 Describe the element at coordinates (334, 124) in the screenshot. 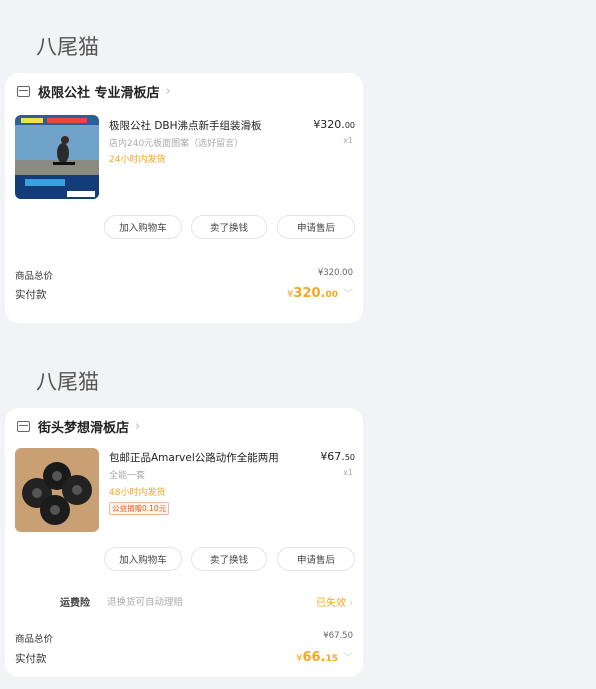

I see `product-price: ¥320.00` at that location.